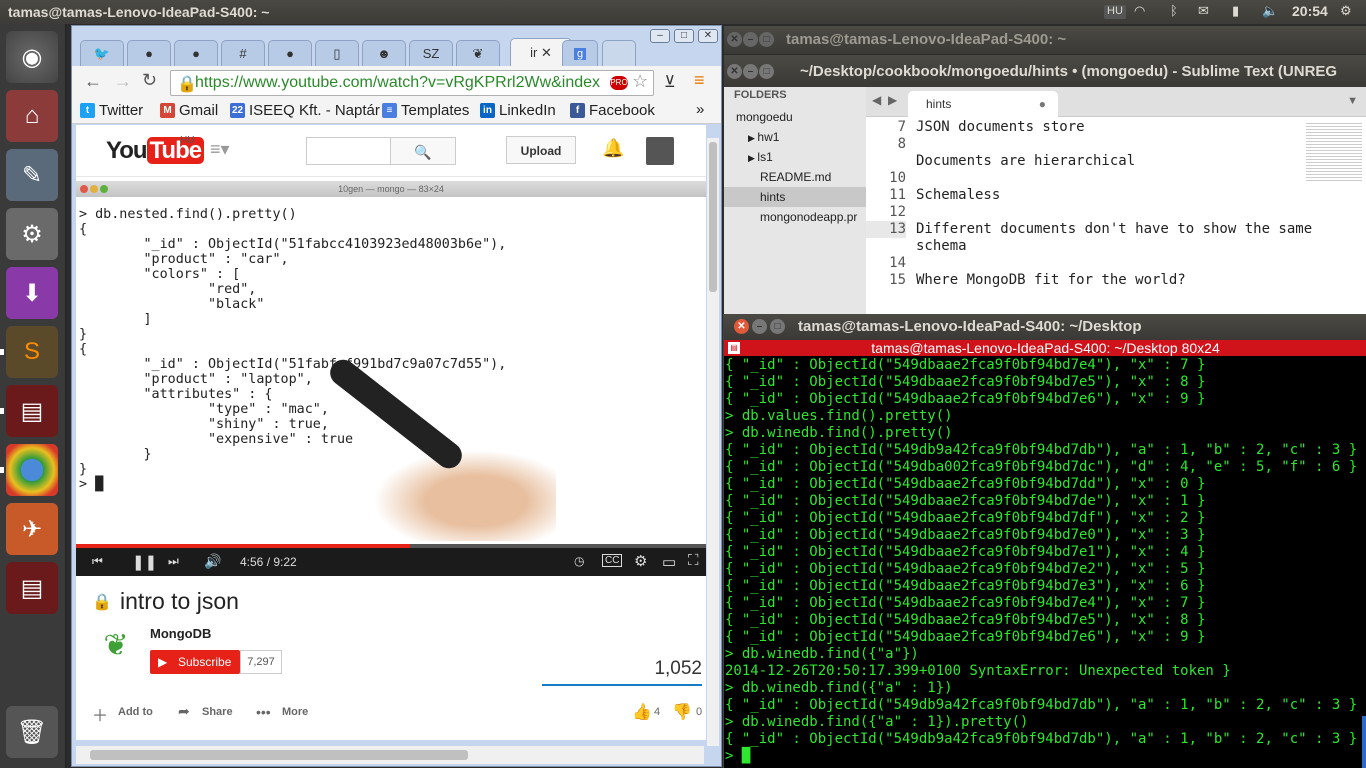 This screenshot has width=1366, height=768. Describe the element at coordinates (32, 470) in the screenshot. I see `chrome-icon` at that location.